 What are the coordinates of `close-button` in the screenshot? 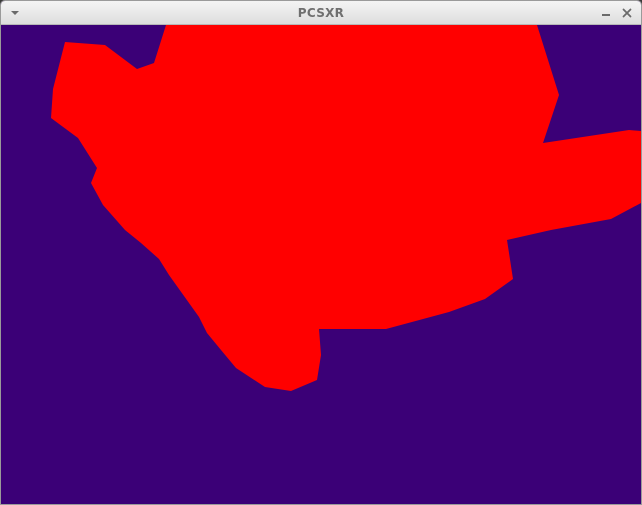 It's located at (627, 13).